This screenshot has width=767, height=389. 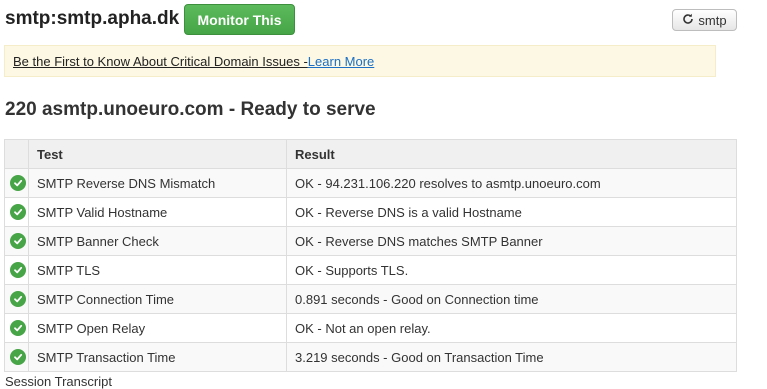 What do you see at coordinates (157, 299) in the screenshot?
I see `test-name-cell: SMTP Connection Time` at bounding box center [157, 299].